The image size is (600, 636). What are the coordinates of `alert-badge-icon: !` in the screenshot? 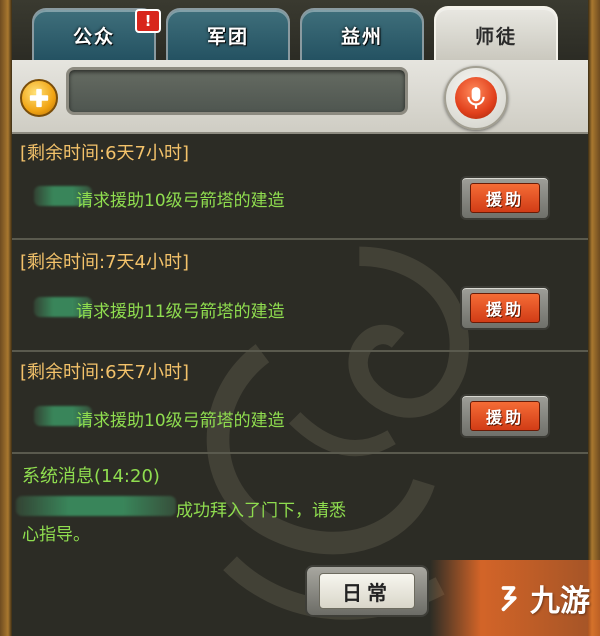 It's located at (148, 21).